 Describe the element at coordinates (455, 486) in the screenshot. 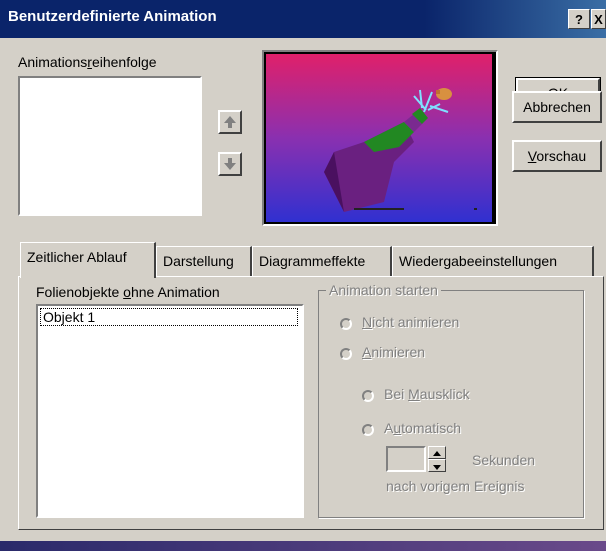

I see `after-previous-event-label: nach vorigem Ereignis` at that location.